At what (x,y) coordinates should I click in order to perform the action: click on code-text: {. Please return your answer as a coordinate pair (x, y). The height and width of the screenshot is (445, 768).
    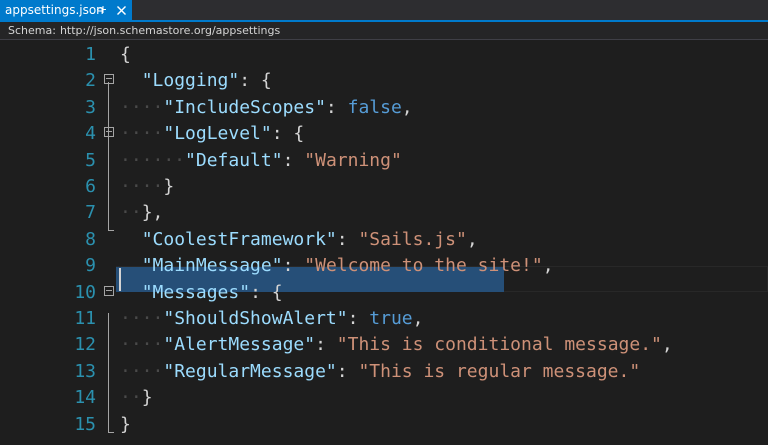
    Looking at the image, I should click on (125, 55).